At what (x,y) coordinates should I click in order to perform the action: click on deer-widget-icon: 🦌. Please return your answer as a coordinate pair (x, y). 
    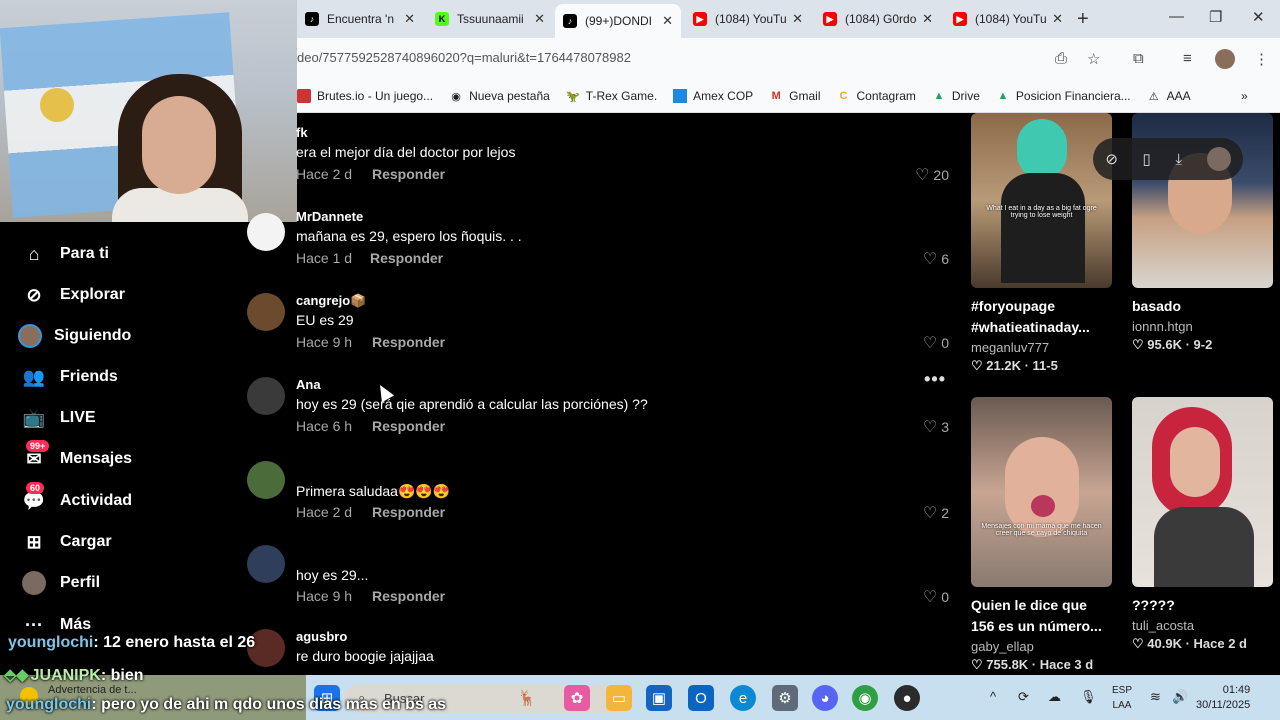
    Looking at the image, I should click on (527, 698).